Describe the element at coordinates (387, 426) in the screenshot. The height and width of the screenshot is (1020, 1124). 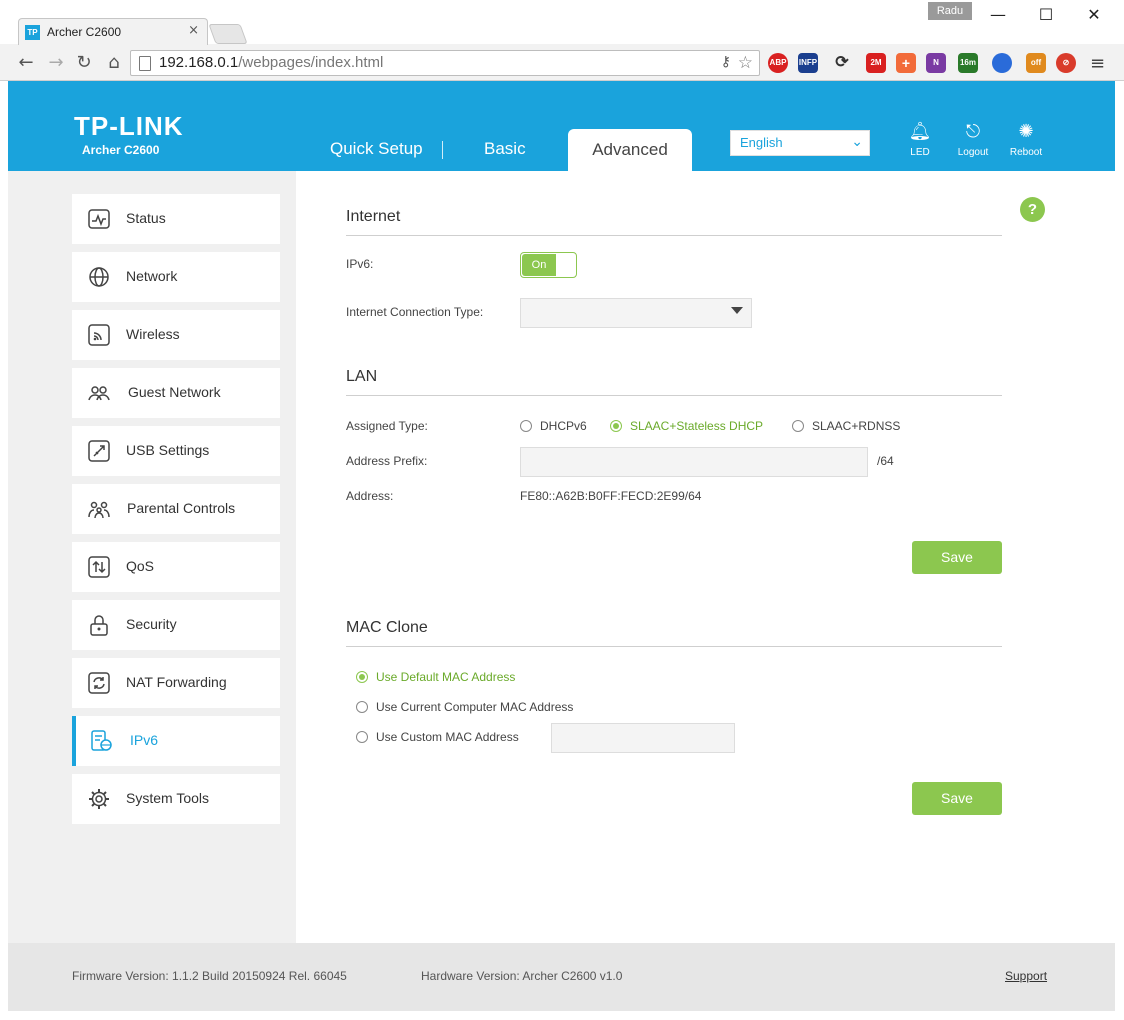
I see `assigned-type-label: Assigned Type:` at that location.